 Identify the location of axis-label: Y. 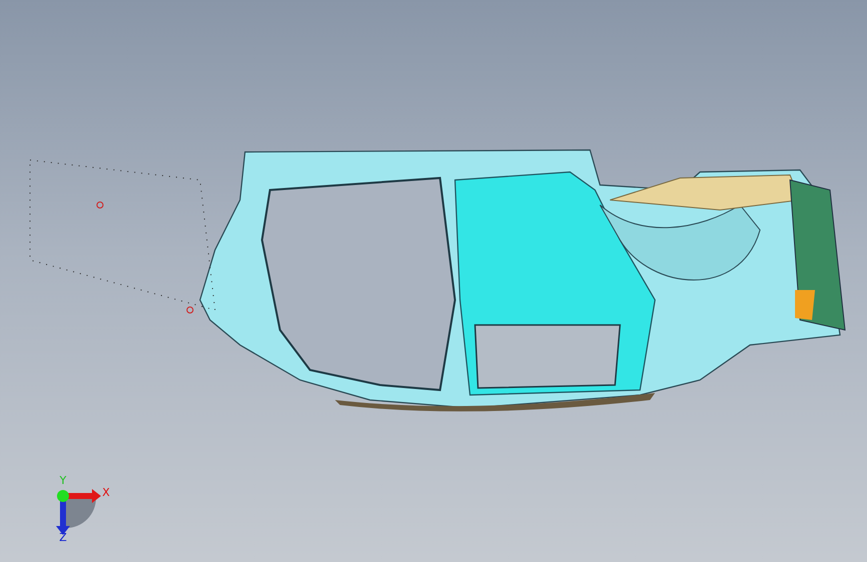
(63, 480).